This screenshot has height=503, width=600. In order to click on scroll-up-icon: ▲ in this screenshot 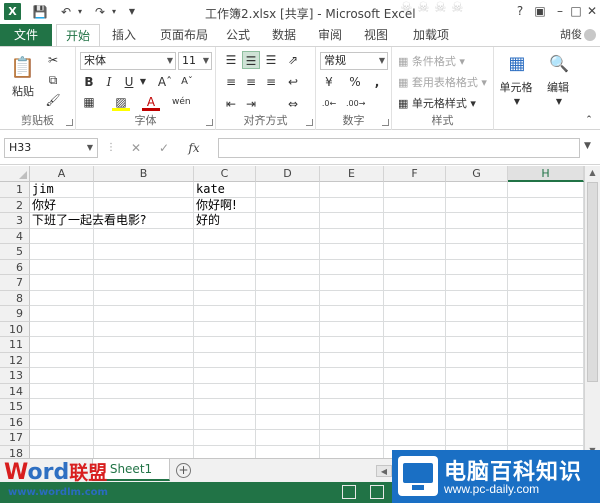, I will do `click(592, 173)`.